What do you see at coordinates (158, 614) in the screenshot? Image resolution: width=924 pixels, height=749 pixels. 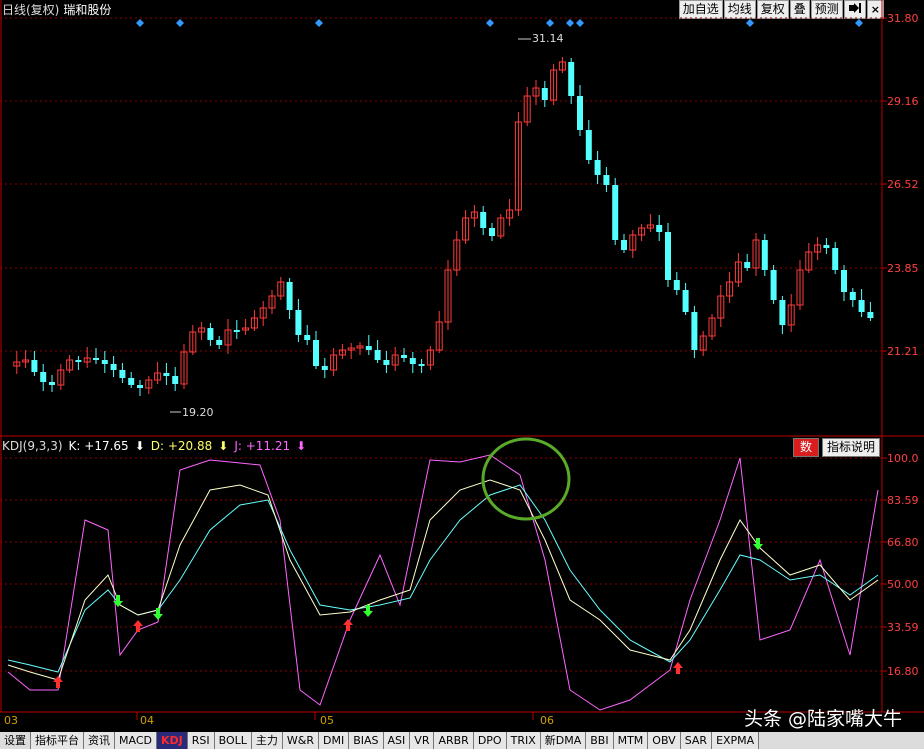 I see `sell-arrow-icon` at bounding box center [158, 614].